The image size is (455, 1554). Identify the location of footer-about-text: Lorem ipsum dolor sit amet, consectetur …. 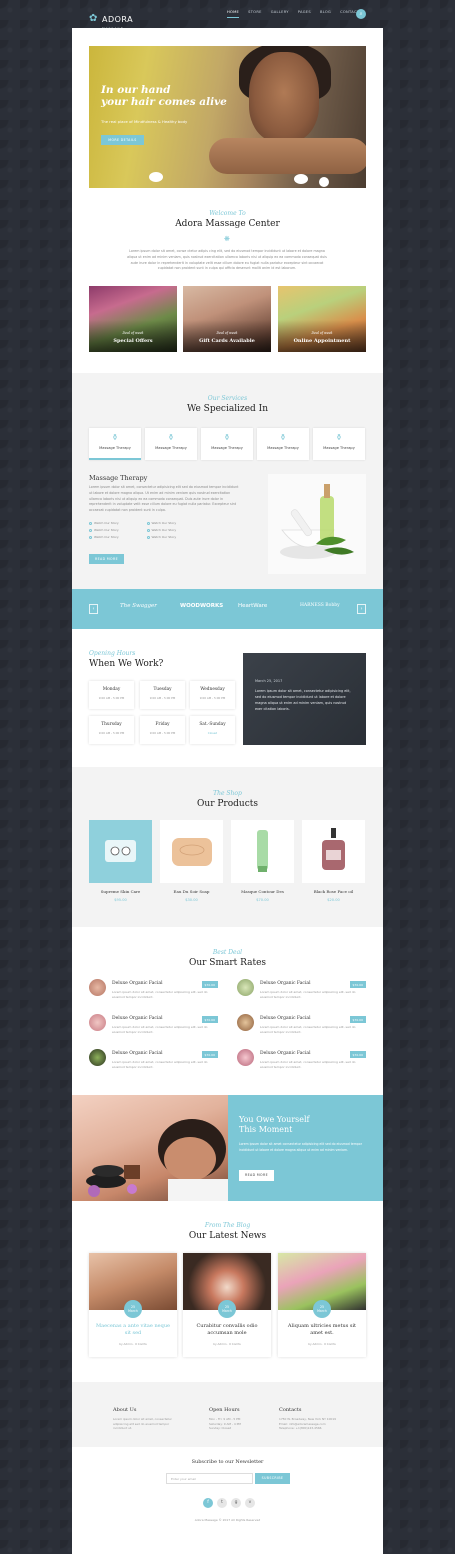
(142, 1424).